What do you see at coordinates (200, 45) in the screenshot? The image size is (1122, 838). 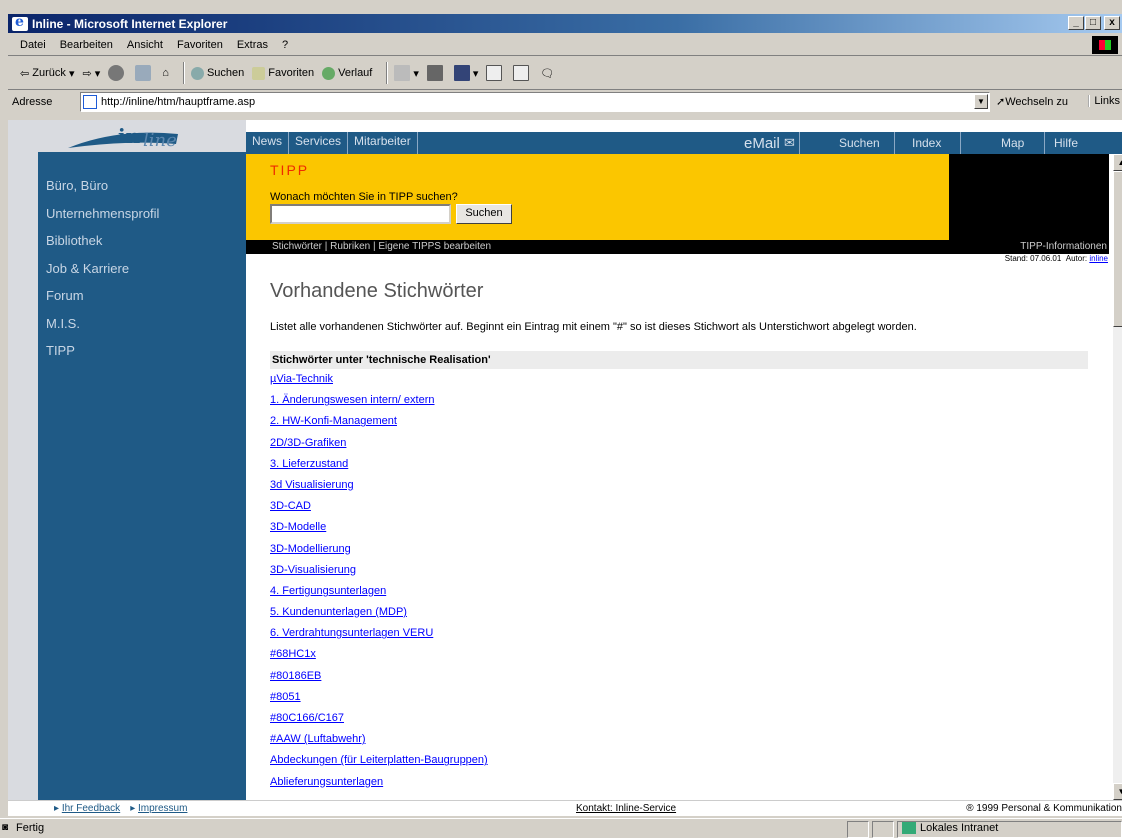 I see `menu-favoriten: Favoriten` at bounding box center [200, 45].